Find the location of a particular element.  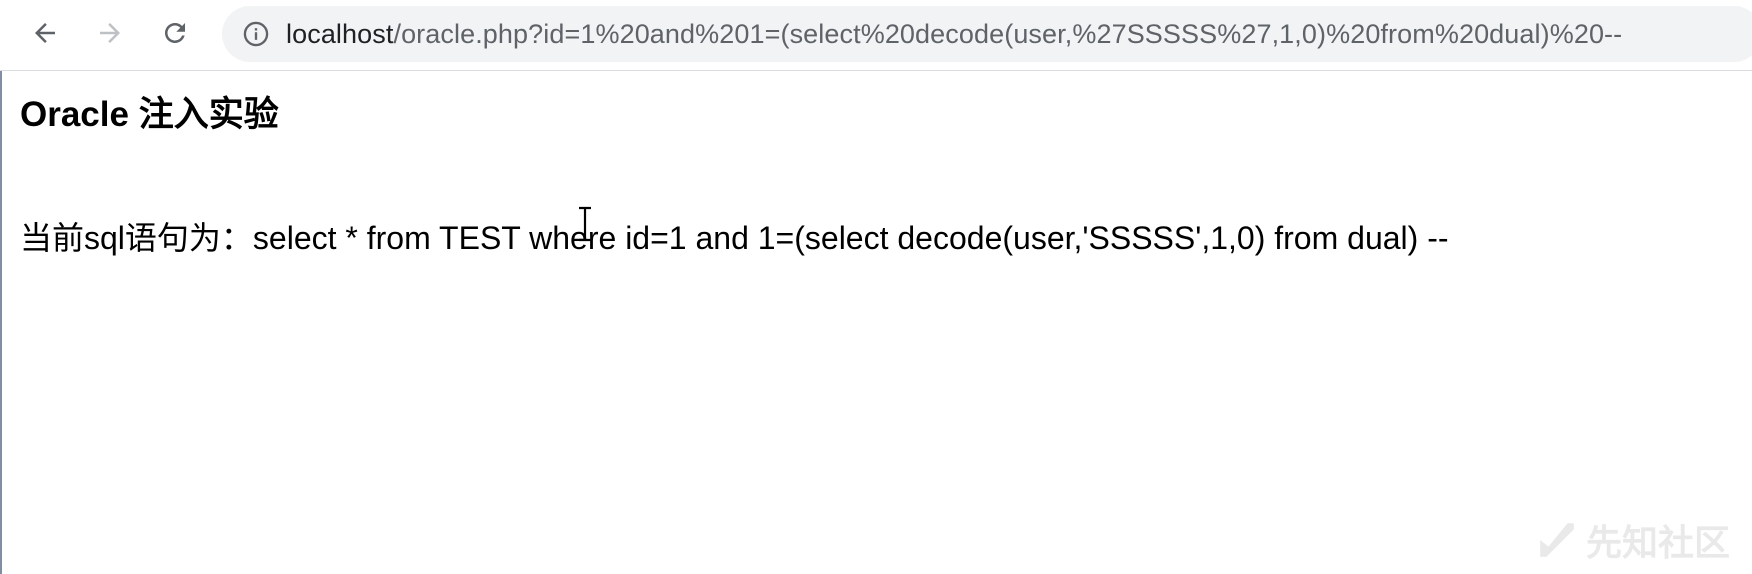

page-title: Oracle 注入实验 is located at coordinates (149, 114).